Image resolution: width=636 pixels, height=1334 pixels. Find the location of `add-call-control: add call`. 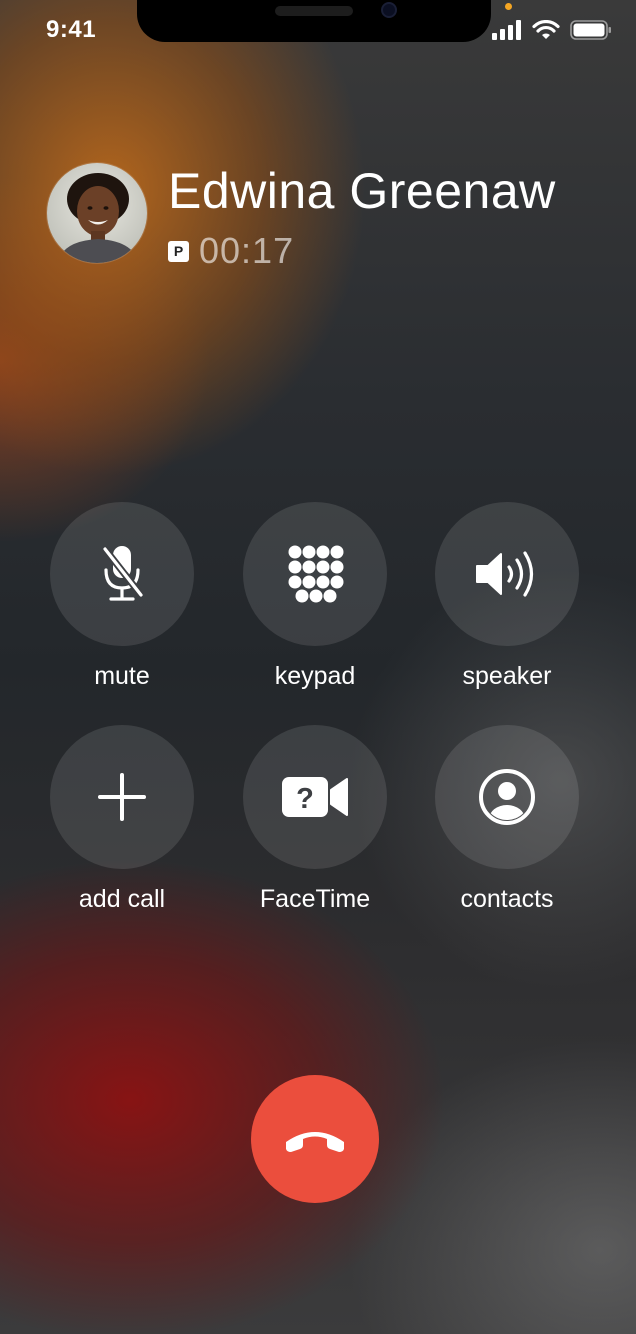

add-call-control: add call is located at coordinates (122, 819).